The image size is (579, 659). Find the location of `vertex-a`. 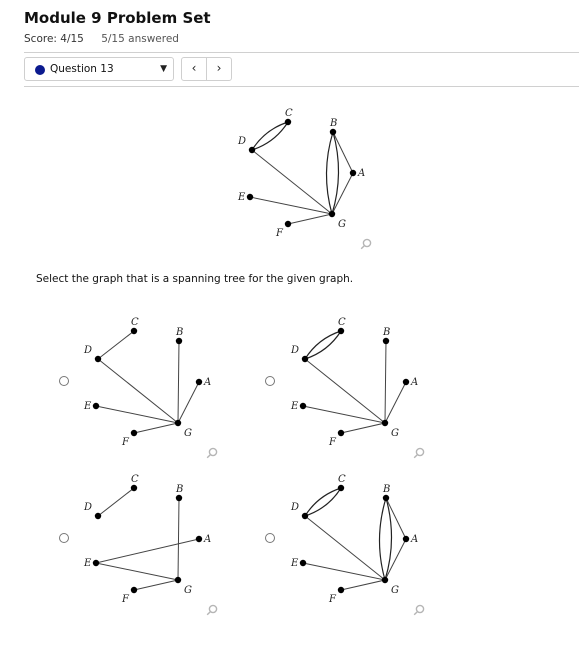

vertex-a is located at coordinates (406, 539).